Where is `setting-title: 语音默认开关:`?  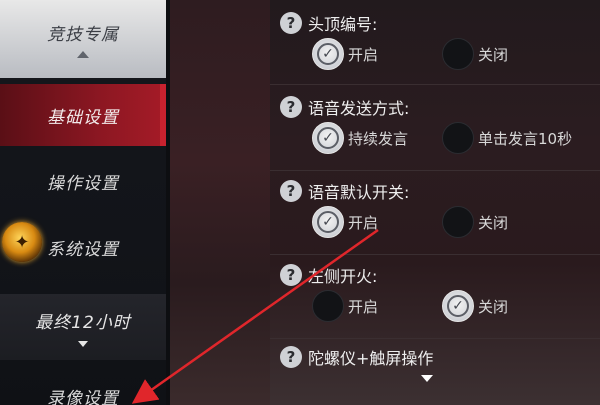 setting-title: 语音默认开关: is located at coordinates (359, 192).